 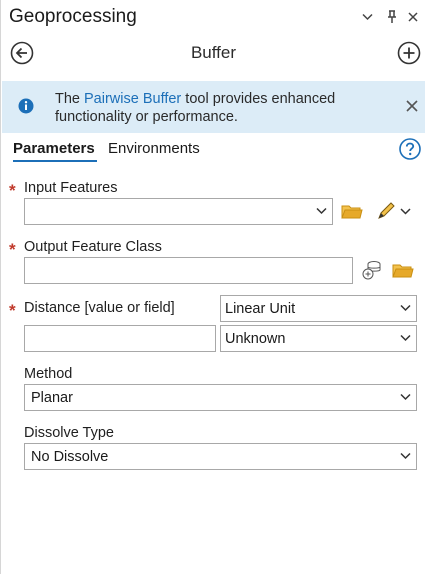 What do you see at coordinates (413, 17) in the screenshot?
I see `close-pane-icon` at bounding box center [413, 17].